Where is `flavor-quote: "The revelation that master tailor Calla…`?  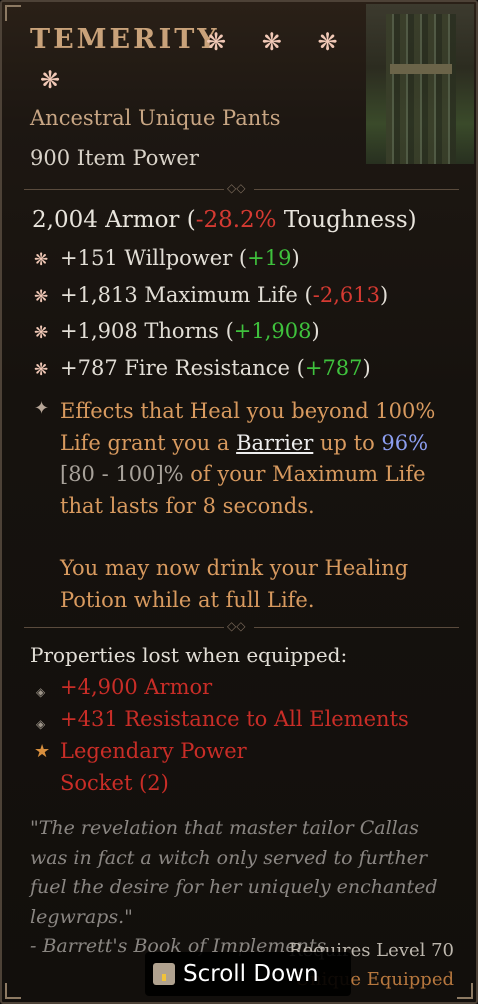 flavor-quote: "The revelation that master tailor Calla… is located at coordinates (234, 872).